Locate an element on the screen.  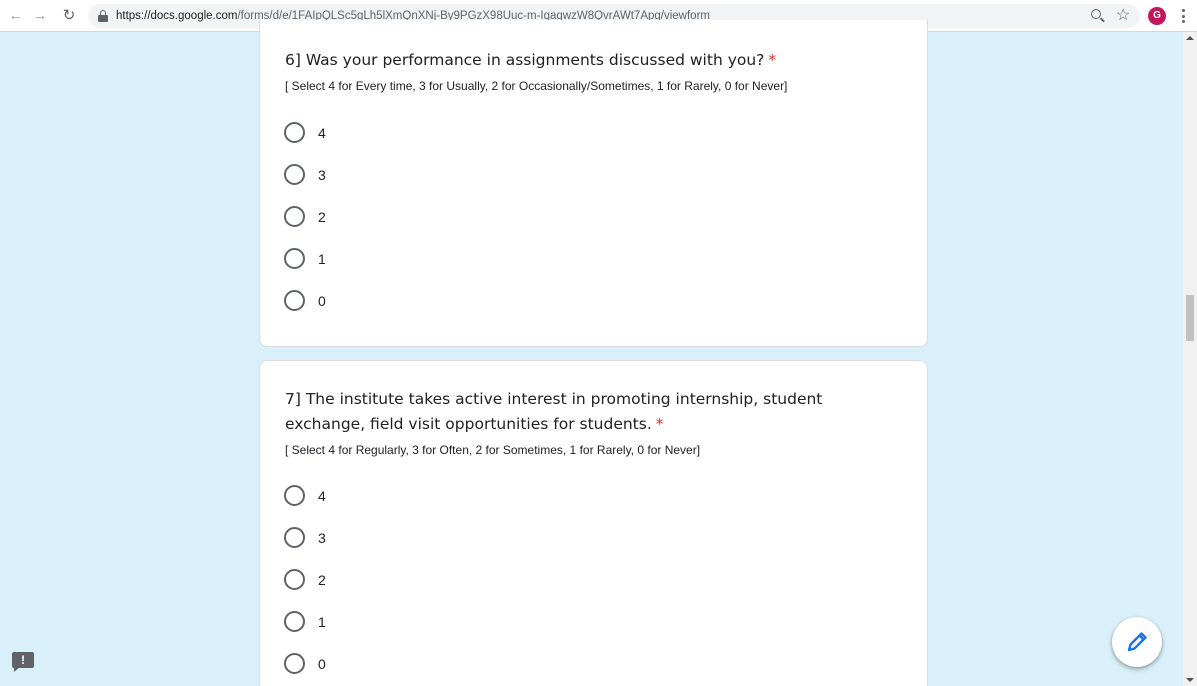
scroll-up-arrow-icon is located at coordinates (1190, 38).